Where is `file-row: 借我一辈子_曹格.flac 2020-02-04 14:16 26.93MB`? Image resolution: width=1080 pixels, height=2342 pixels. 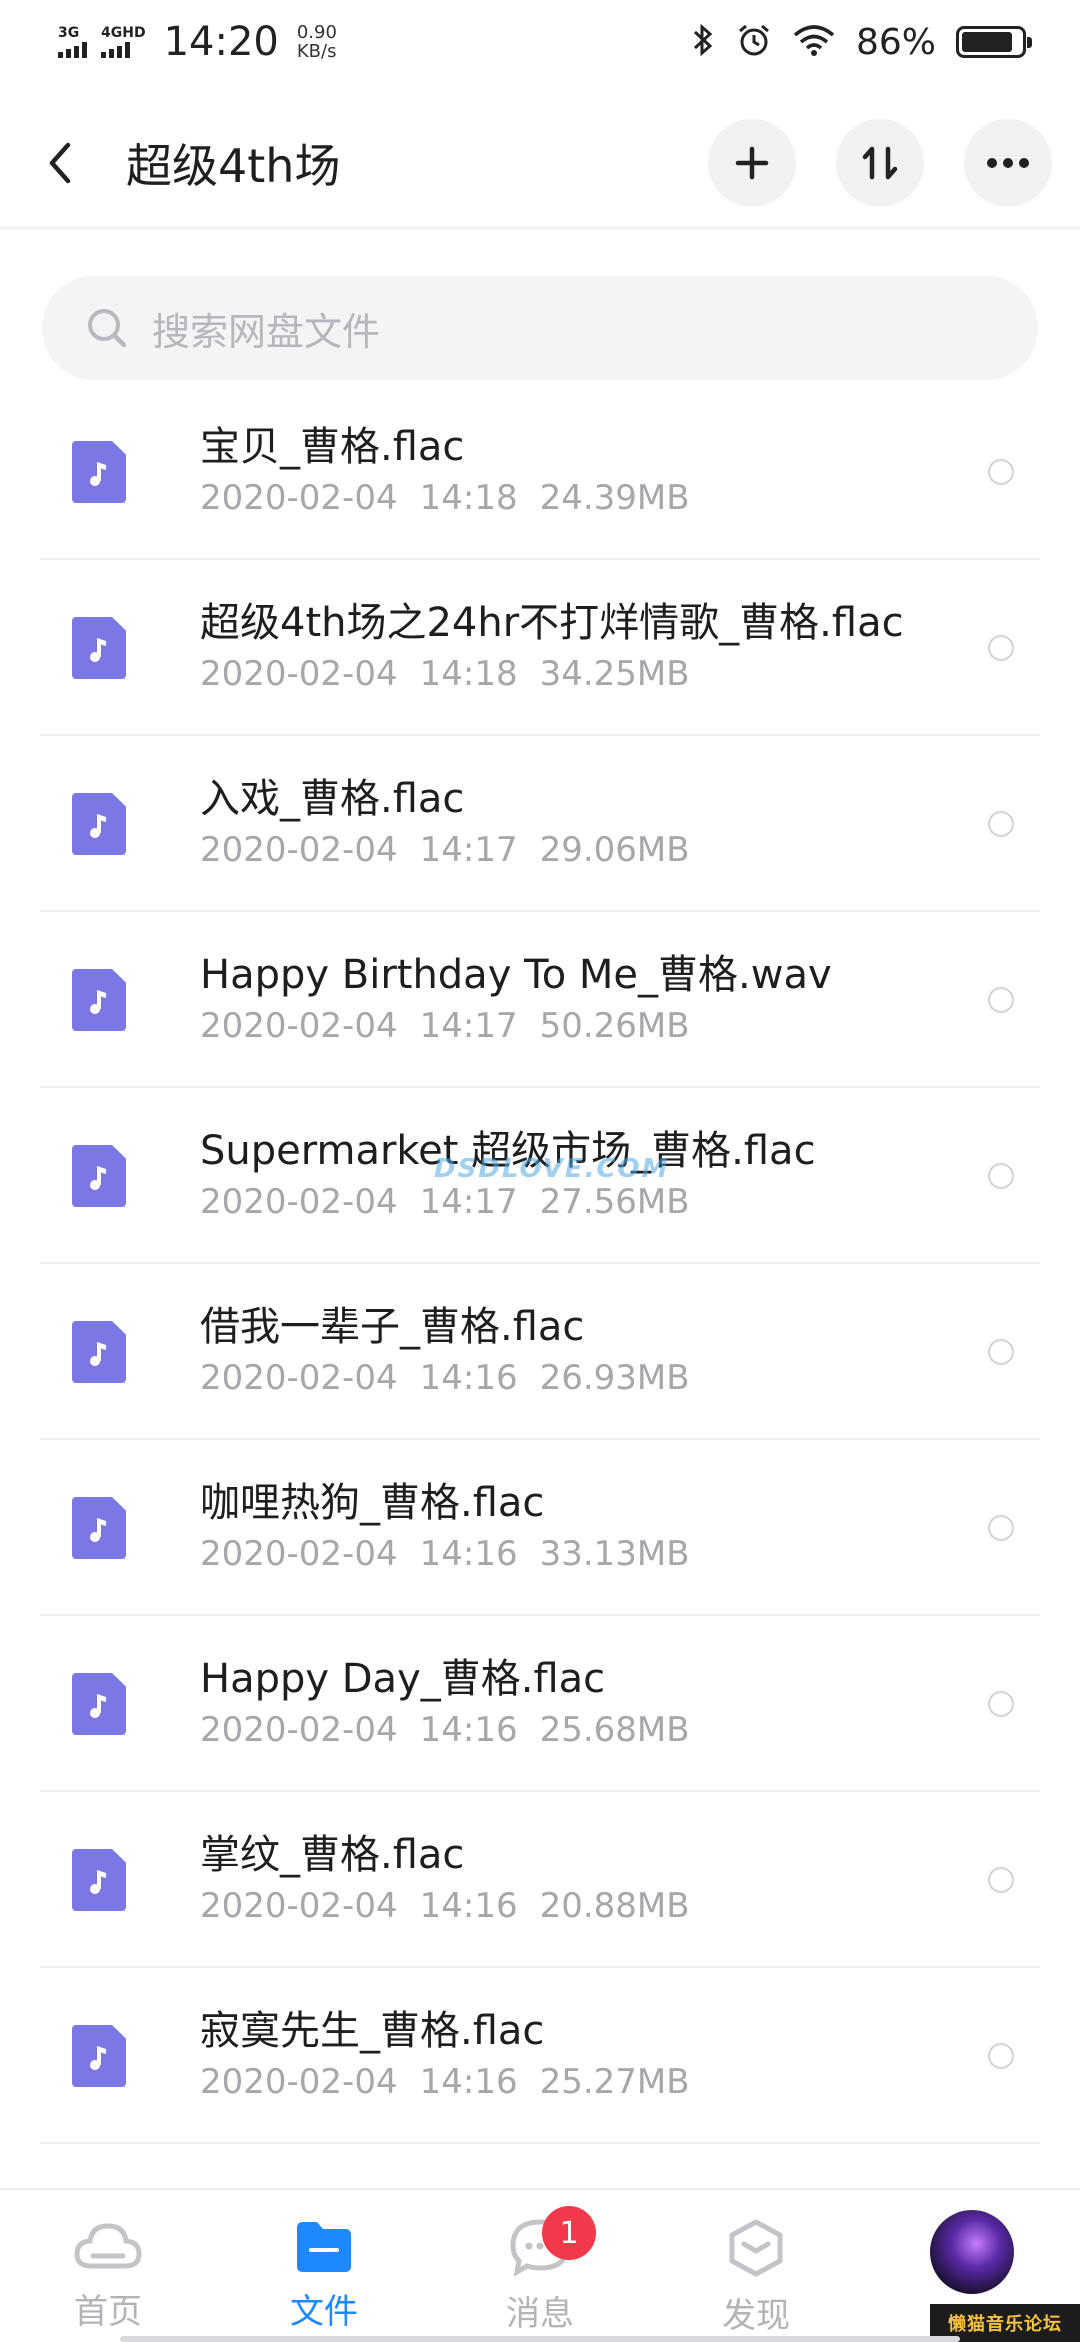 file-row: 借我一辈子_曹格.flac 2020-02-04 14:16 26.93MB is located at coordinates (540, 1352).